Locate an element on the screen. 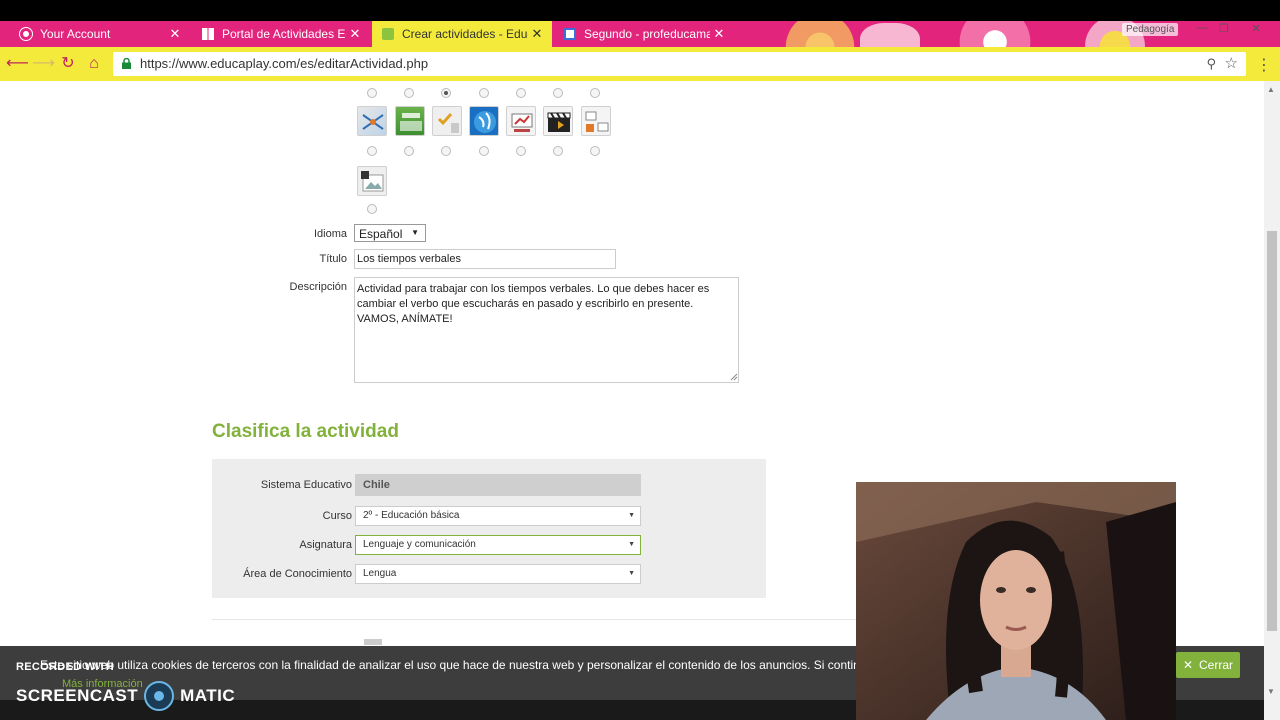  crossword-icon is located at coordinates (372, 121).